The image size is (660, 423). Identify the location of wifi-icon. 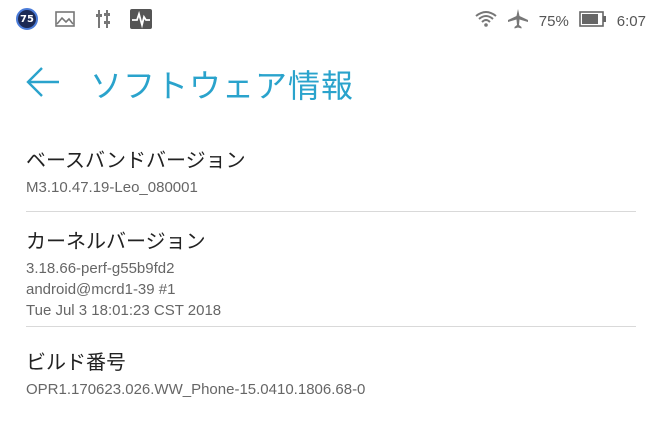
(486, 21).